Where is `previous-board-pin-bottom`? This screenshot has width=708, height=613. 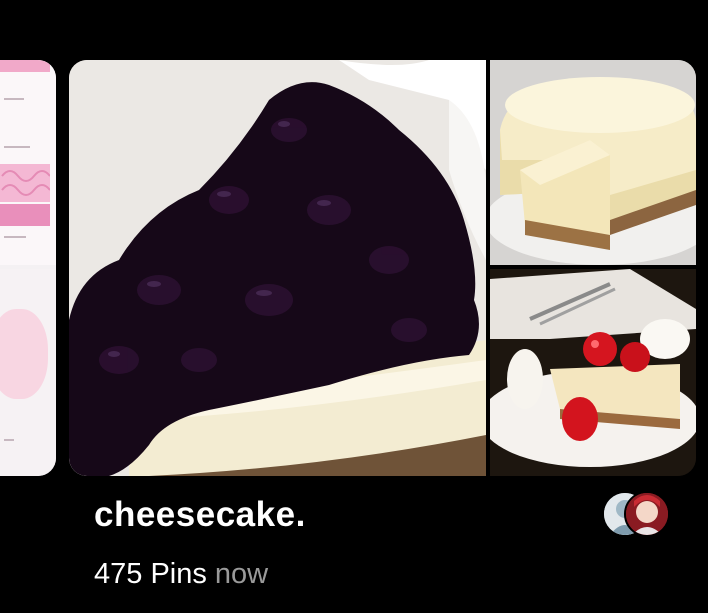
previous-board-pin-bottom is located at coordinates (28, 372).